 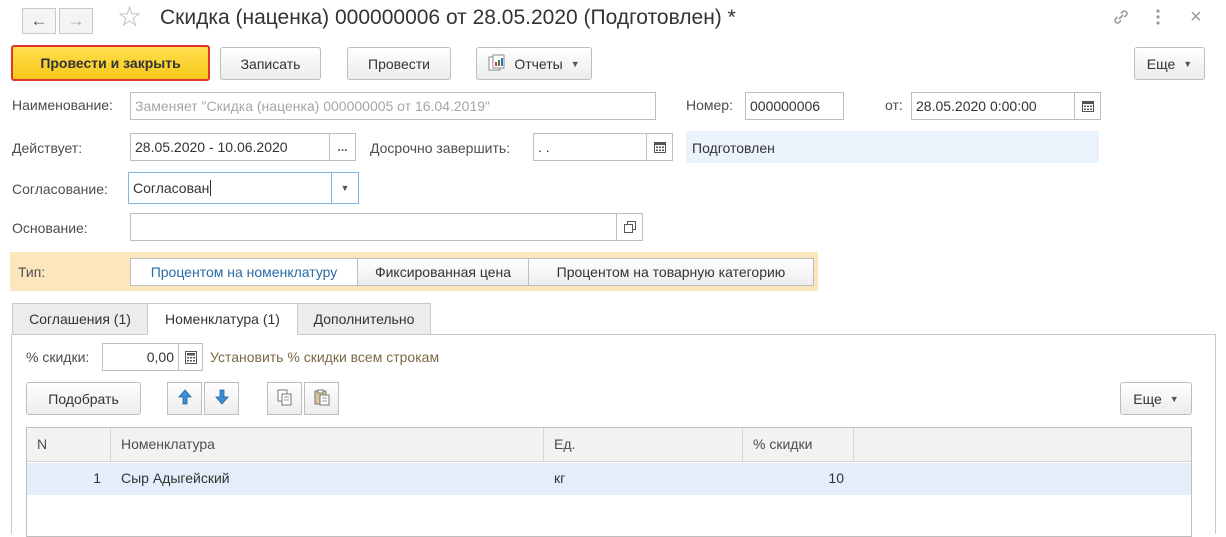 What do you see at coordinates (1121, 19) in the screenshot?
I see `link-icon` at bounding box center [1121, 19].